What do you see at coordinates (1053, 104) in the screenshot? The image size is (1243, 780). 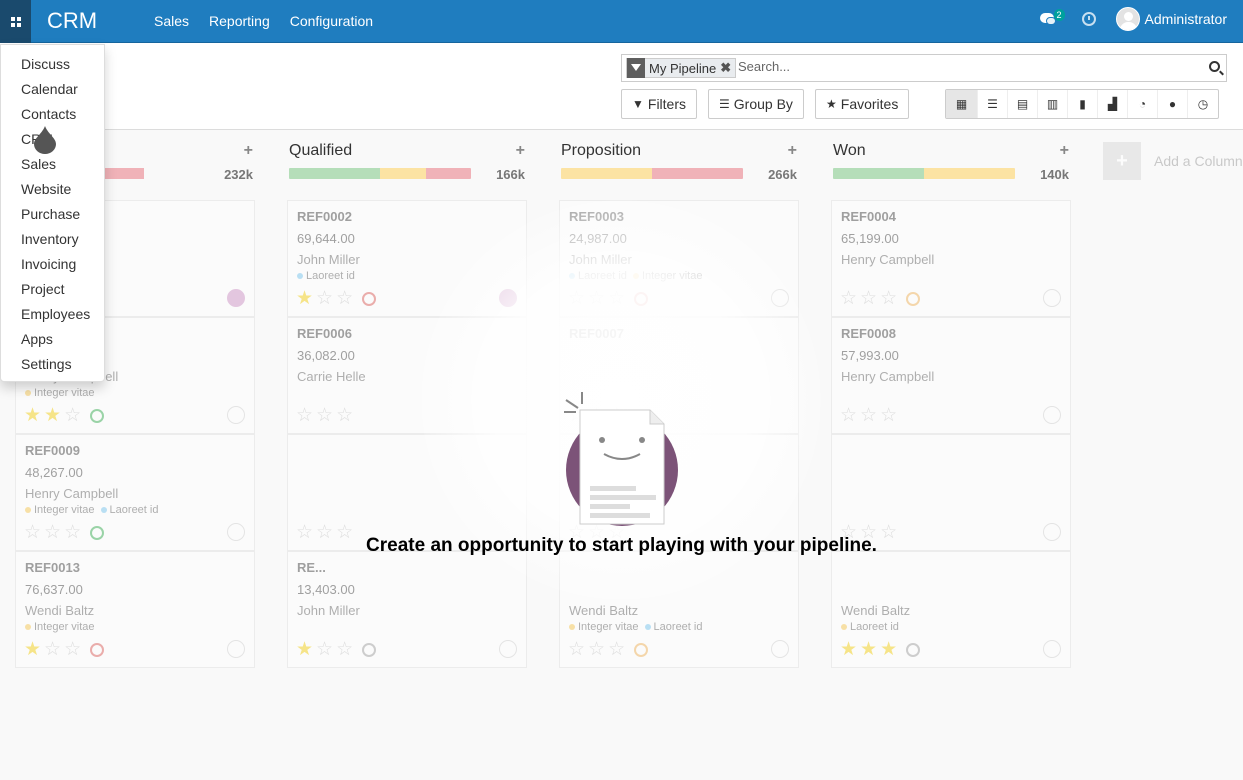 I see `pivot-view-icon: ▥` at bounding box center [1053, 104].